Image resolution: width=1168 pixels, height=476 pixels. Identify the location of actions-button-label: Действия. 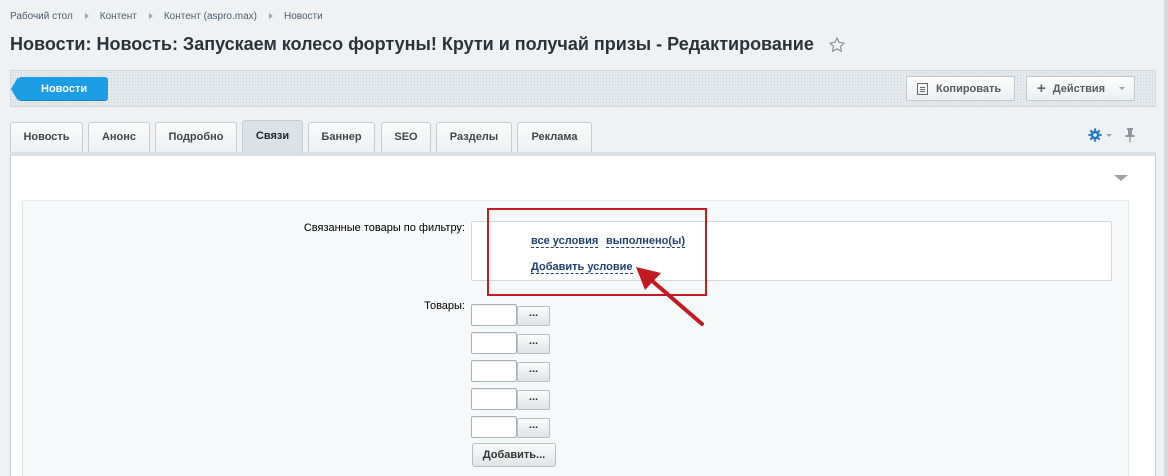
(1079, 88).